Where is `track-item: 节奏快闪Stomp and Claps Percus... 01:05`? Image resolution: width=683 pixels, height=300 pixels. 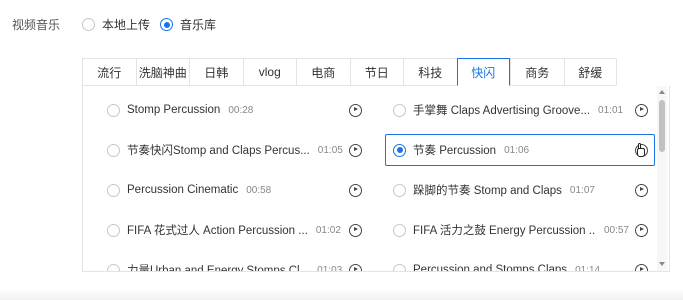
track-item: 节奏快闪Stomp and Claps Percus... 01:05 is located at coordinates (234, 150).